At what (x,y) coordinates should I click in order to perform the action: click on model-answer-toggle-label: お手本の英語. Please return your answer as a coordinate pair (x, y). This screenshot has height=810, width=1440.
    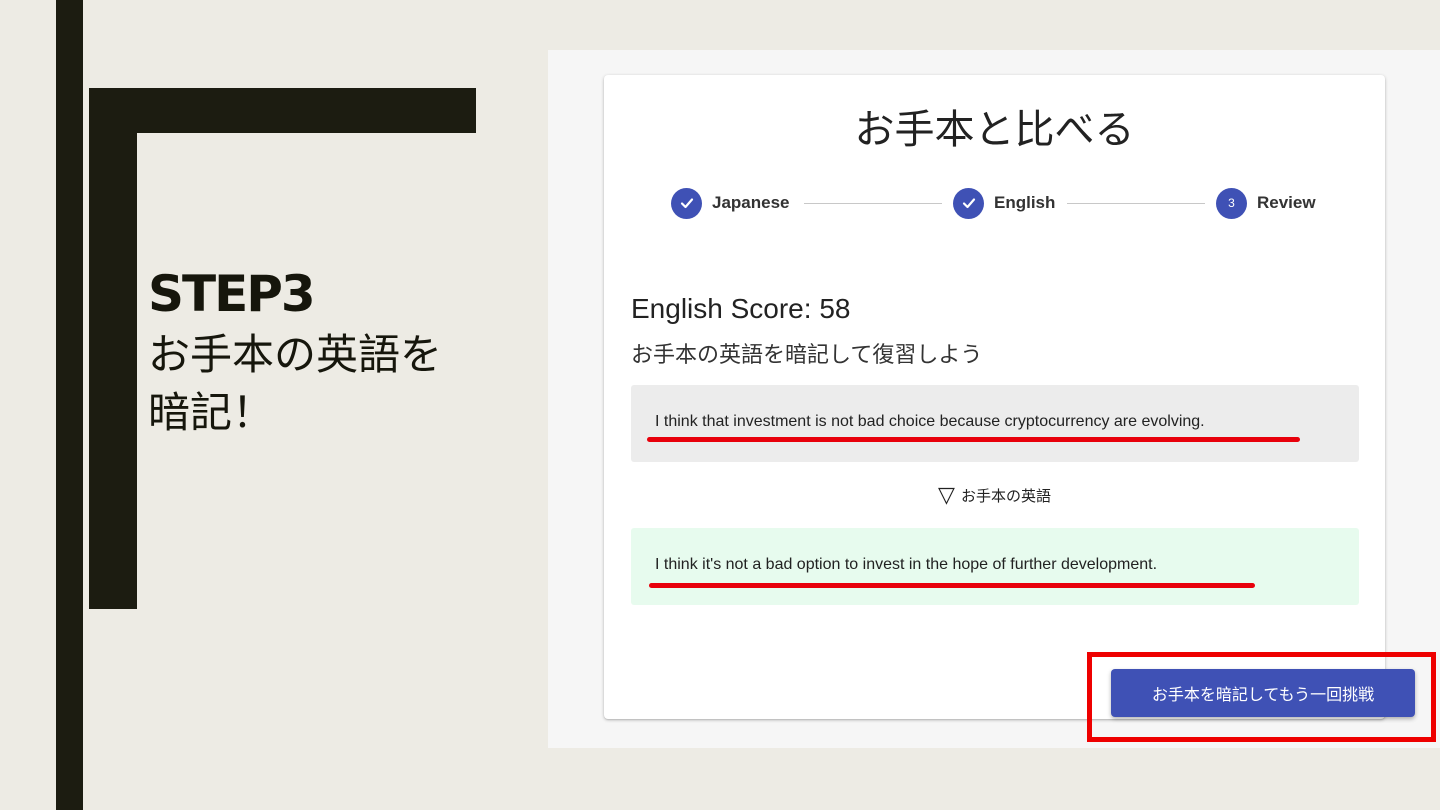
    Looking at the image, I should click on (1005, 496).